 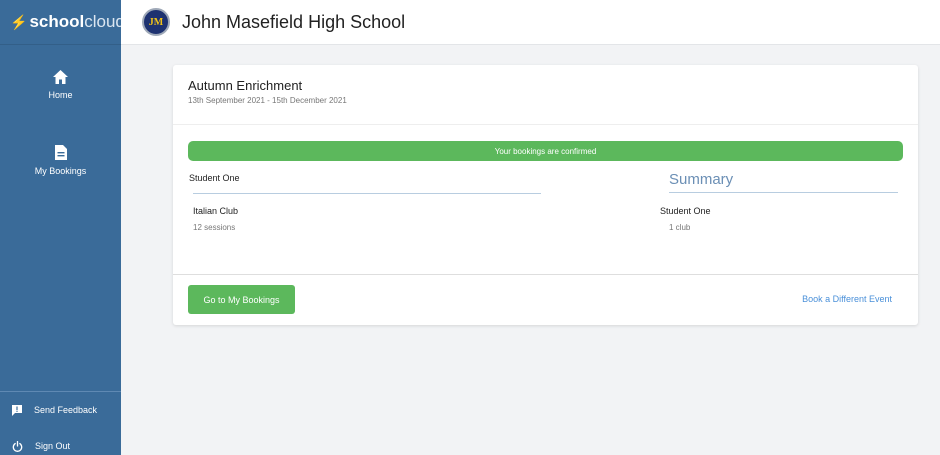 What do you see at coordinates (53, 446) in the screenshot?
I see `sign-out-label: Sign Out` at bounding box center [53, 446].